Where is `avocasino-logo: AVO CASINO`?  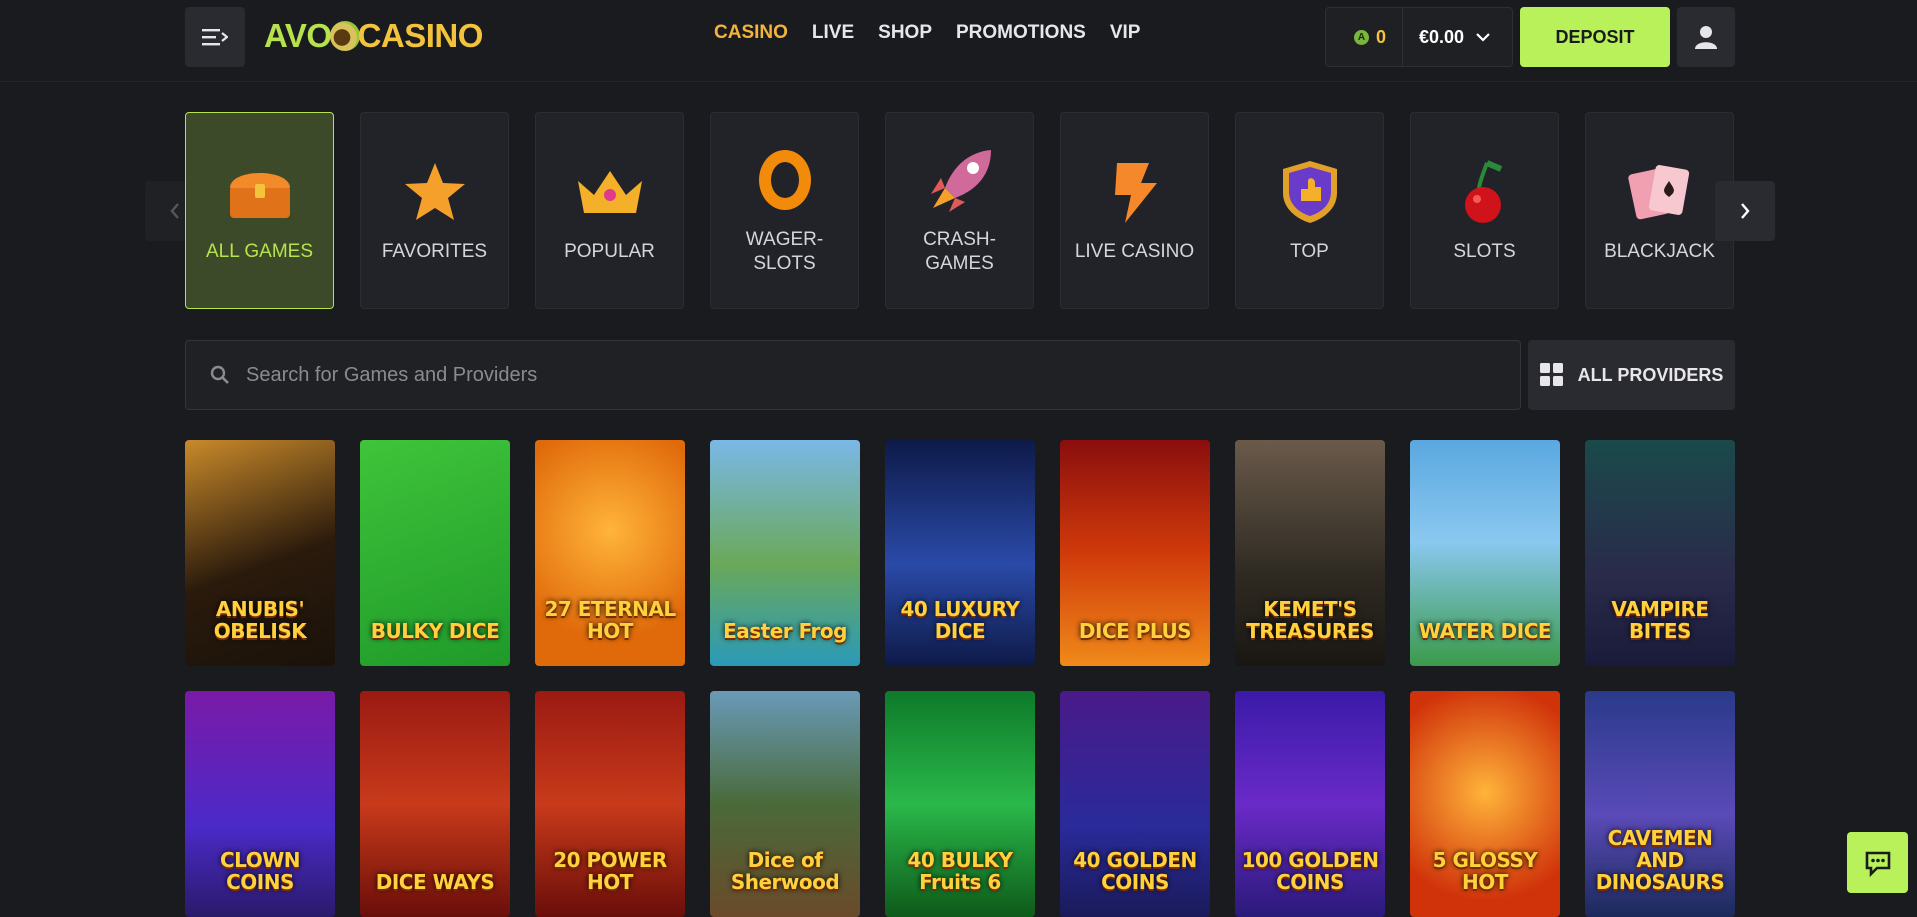 avocasino-logo: AVO CASINO is located at coordinates (373, 36).